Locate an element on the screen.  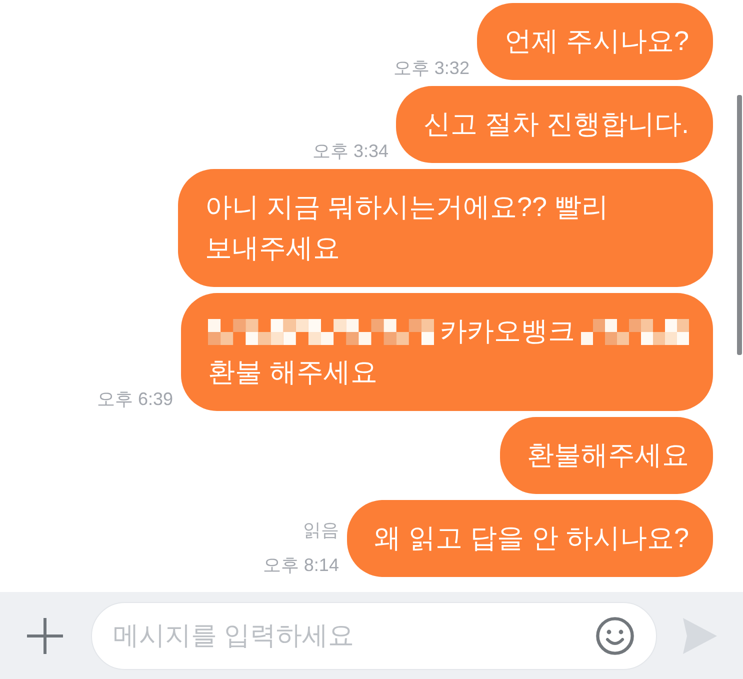
smiley-icon is located at coordinates (615, 635).